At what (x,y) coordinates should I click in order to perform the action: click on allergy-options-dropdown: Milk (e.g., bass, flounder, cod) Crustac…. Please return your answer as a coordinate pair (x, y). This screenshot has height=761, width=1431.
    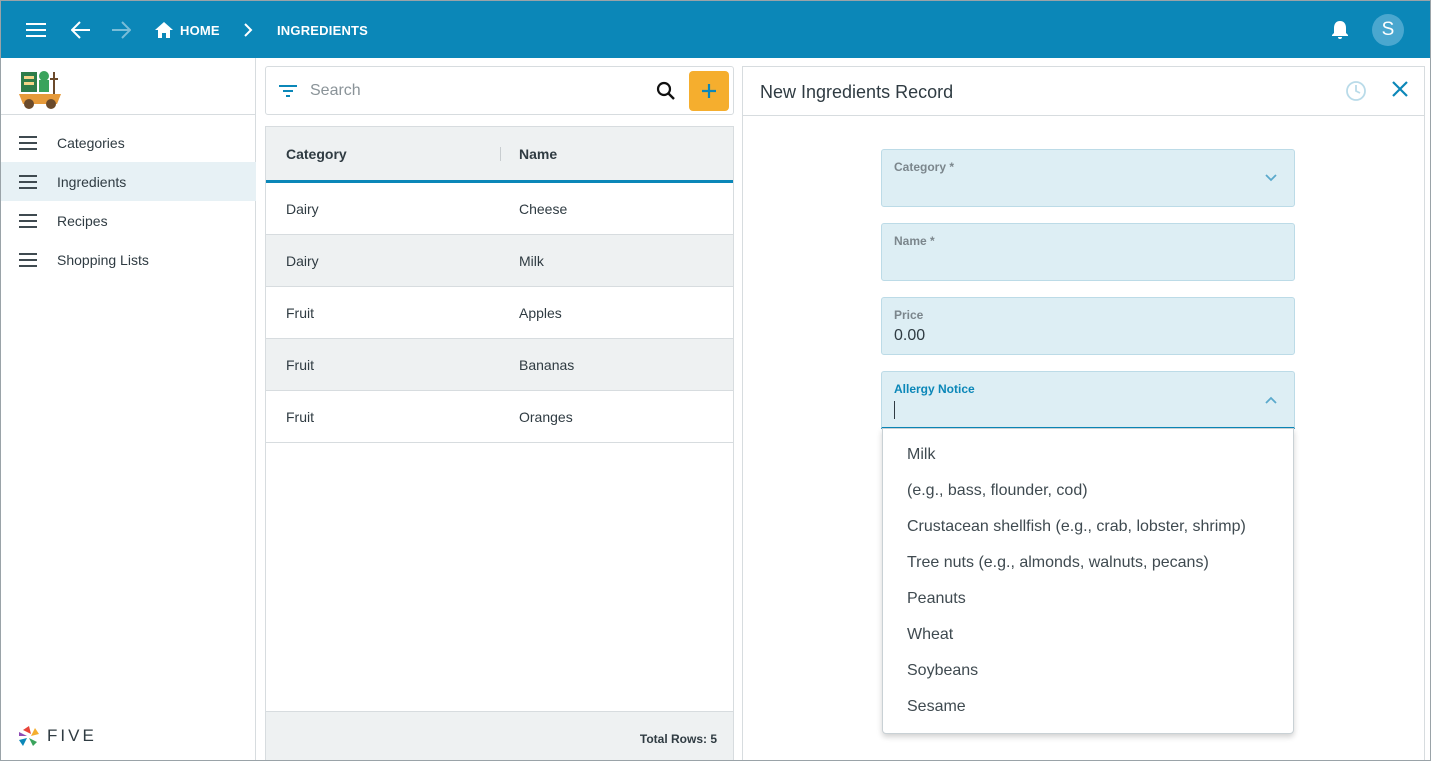
    Looking at the image, I should click on (1088, 581).